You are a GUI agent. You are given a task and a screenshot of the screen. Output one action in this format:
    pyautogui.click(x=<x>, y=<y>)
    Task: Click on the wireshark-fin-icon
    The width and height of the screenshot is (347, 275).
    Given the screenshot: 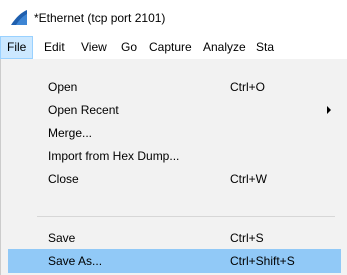 What is the action you would take?
    pyautogui.click(x=19, y=17)
    